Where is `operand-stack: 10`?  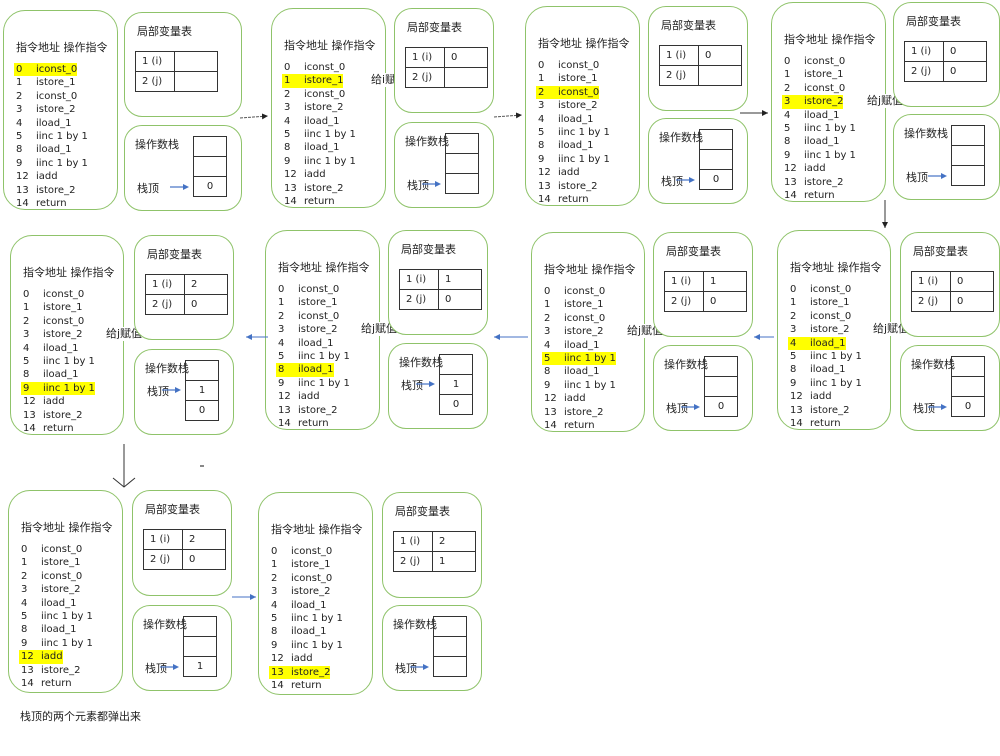
operand-stack: 10 is located at coordinates (456, 384).